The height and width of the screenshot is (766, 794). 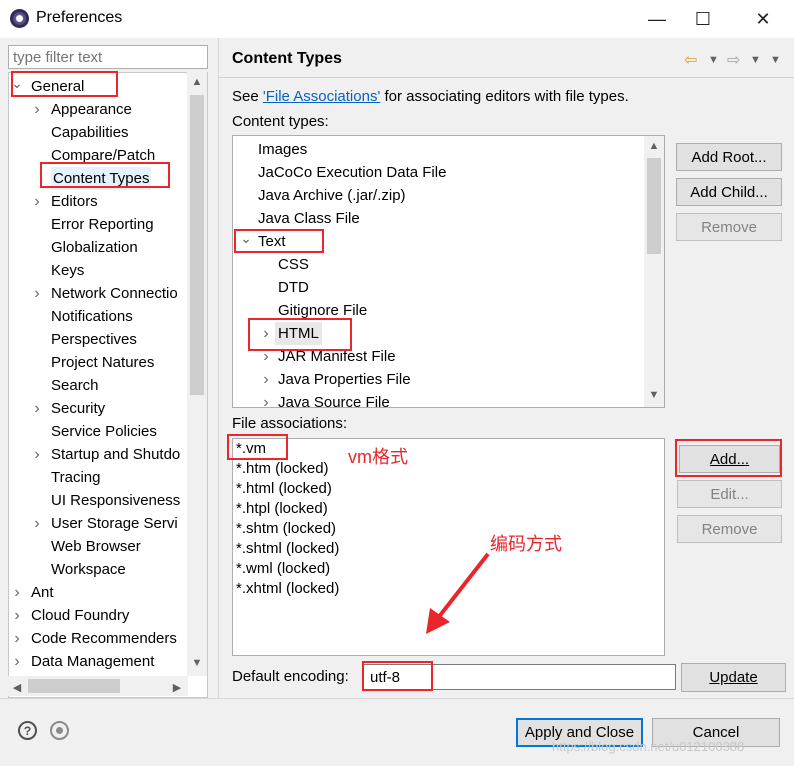 I want to click on file-association-item: *.shtml (locked), so click(x=287, y=549).